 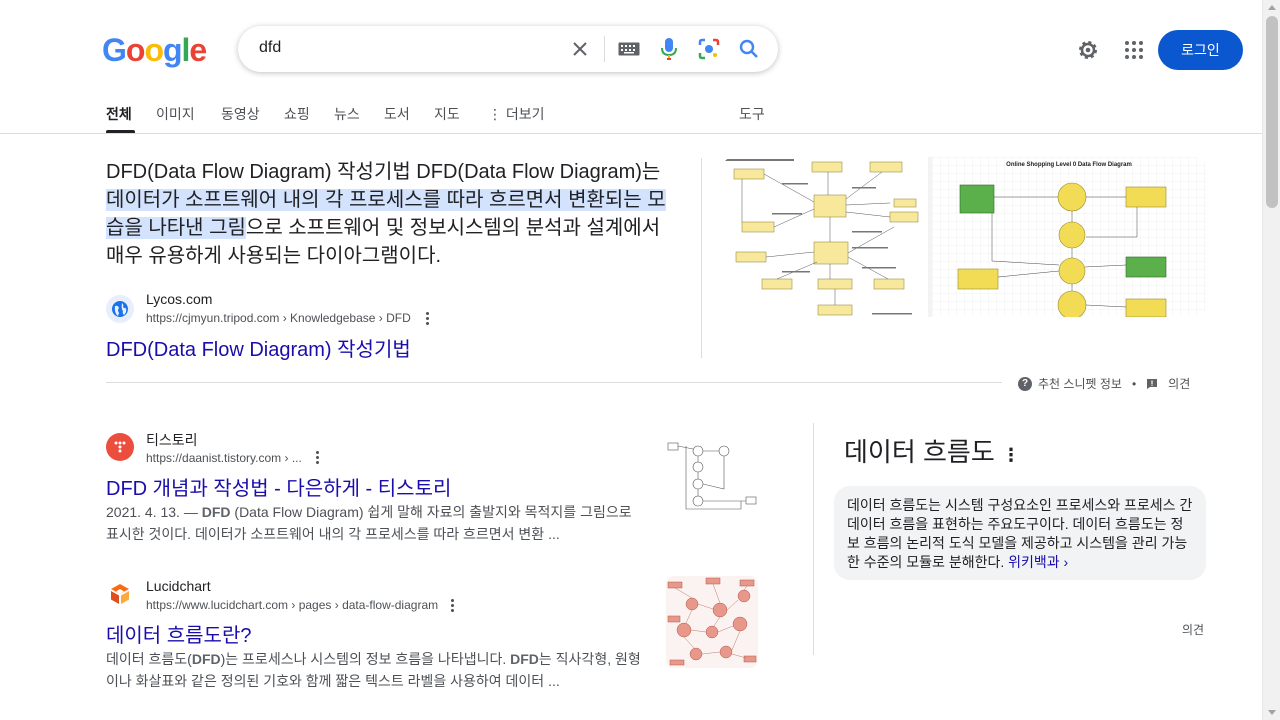 What do you see at coordinates (179, 299) in the screenshot?
I see `result-site-name: Lycos.com` at bounding box center [179, 299].